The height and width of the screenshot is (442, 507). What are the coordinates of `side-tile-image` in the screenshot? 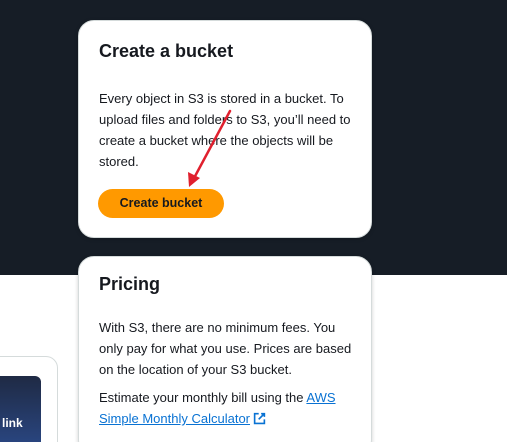 It's located at (20, 409).